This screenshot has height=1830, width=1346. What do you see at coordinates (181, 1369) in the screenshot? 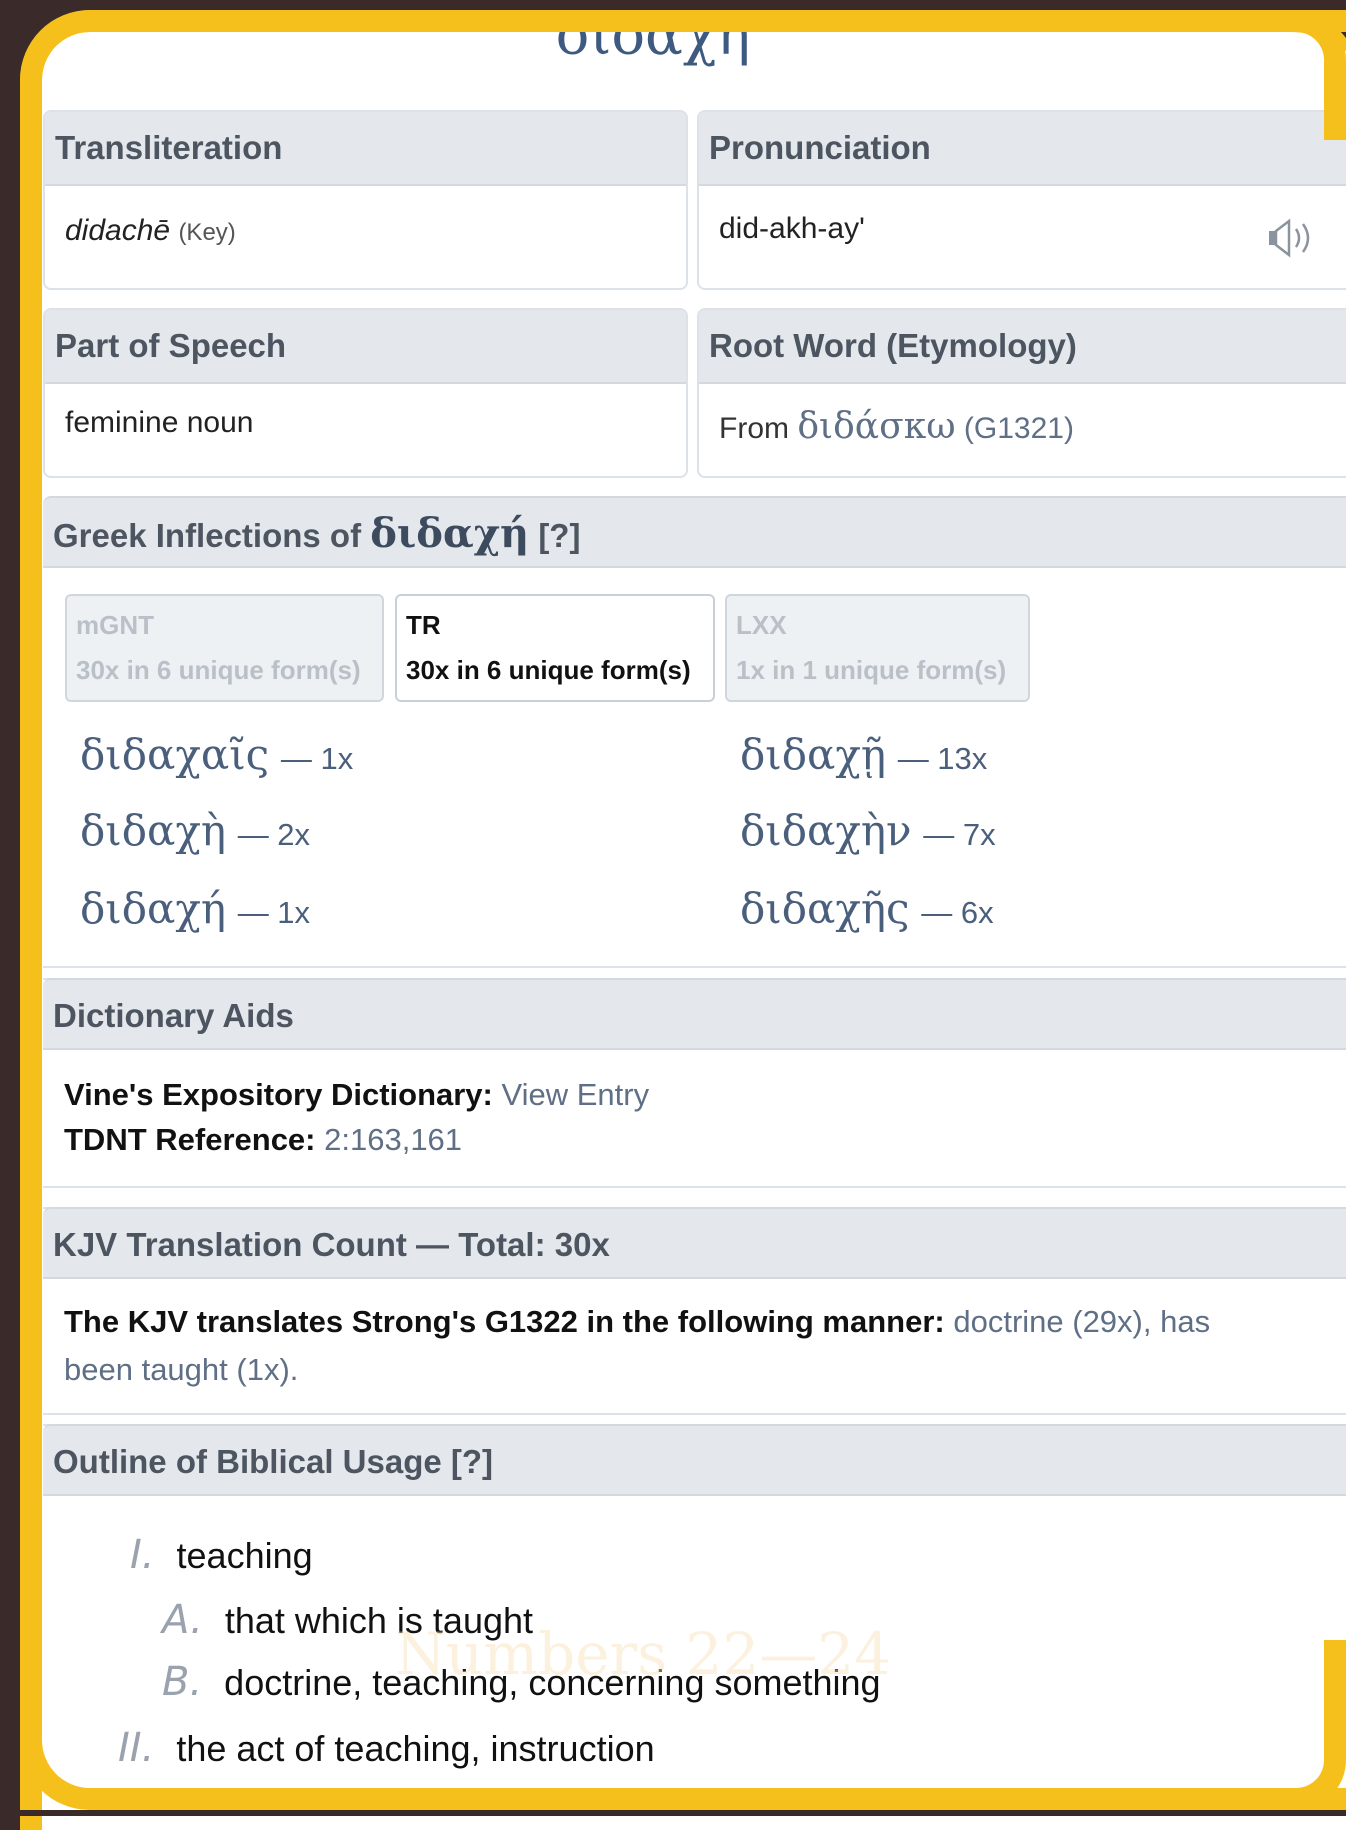
I see `kjv-line-2: been taught (1x).` at bounding box center [181, 1369].